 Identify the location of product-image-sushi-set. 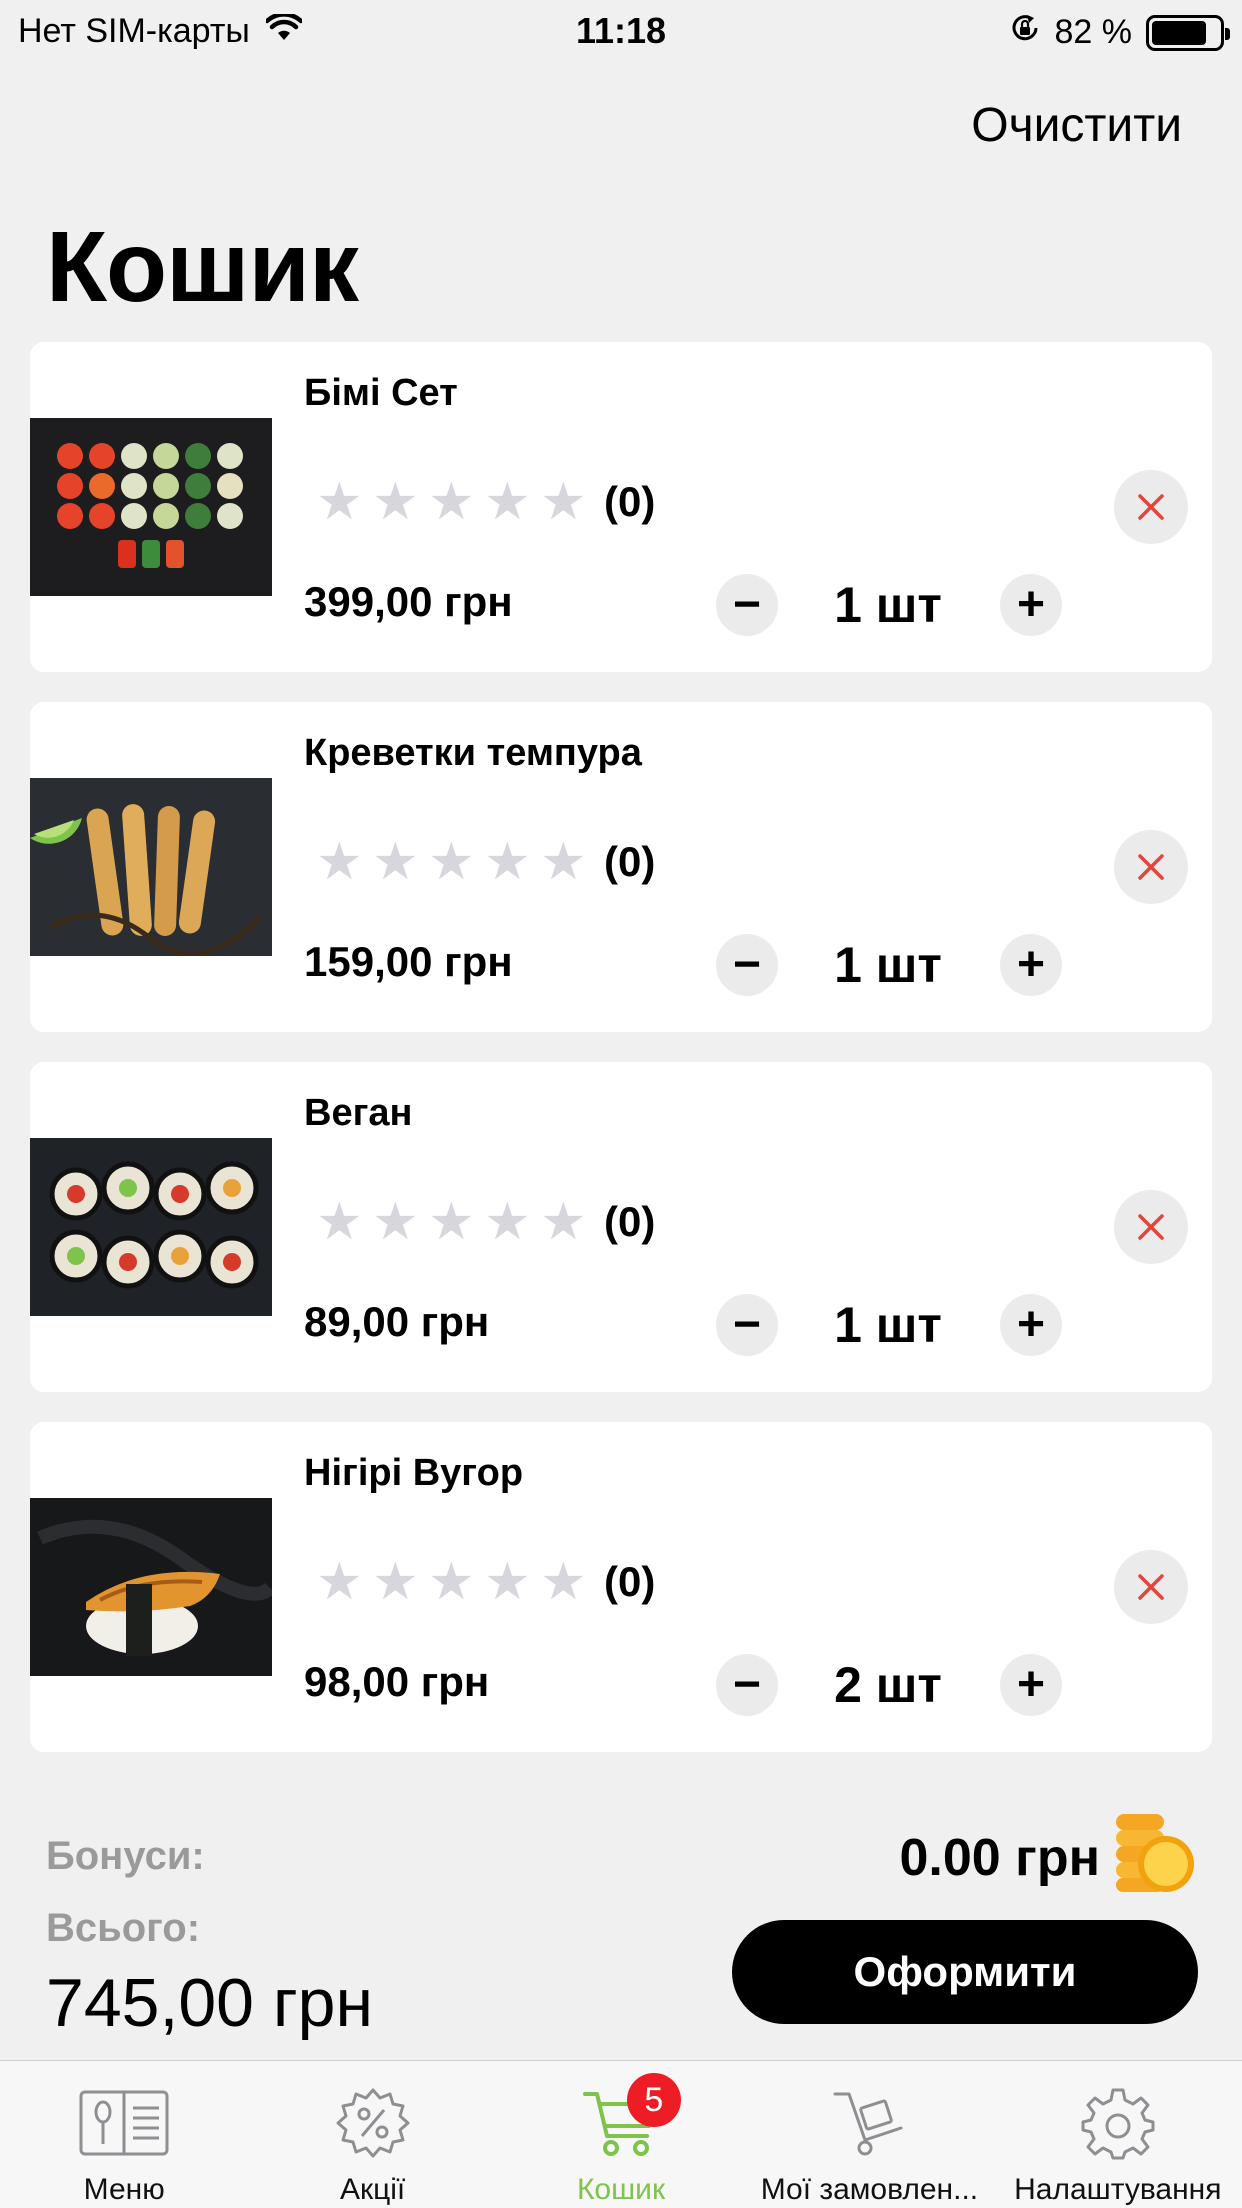
(151, 507).